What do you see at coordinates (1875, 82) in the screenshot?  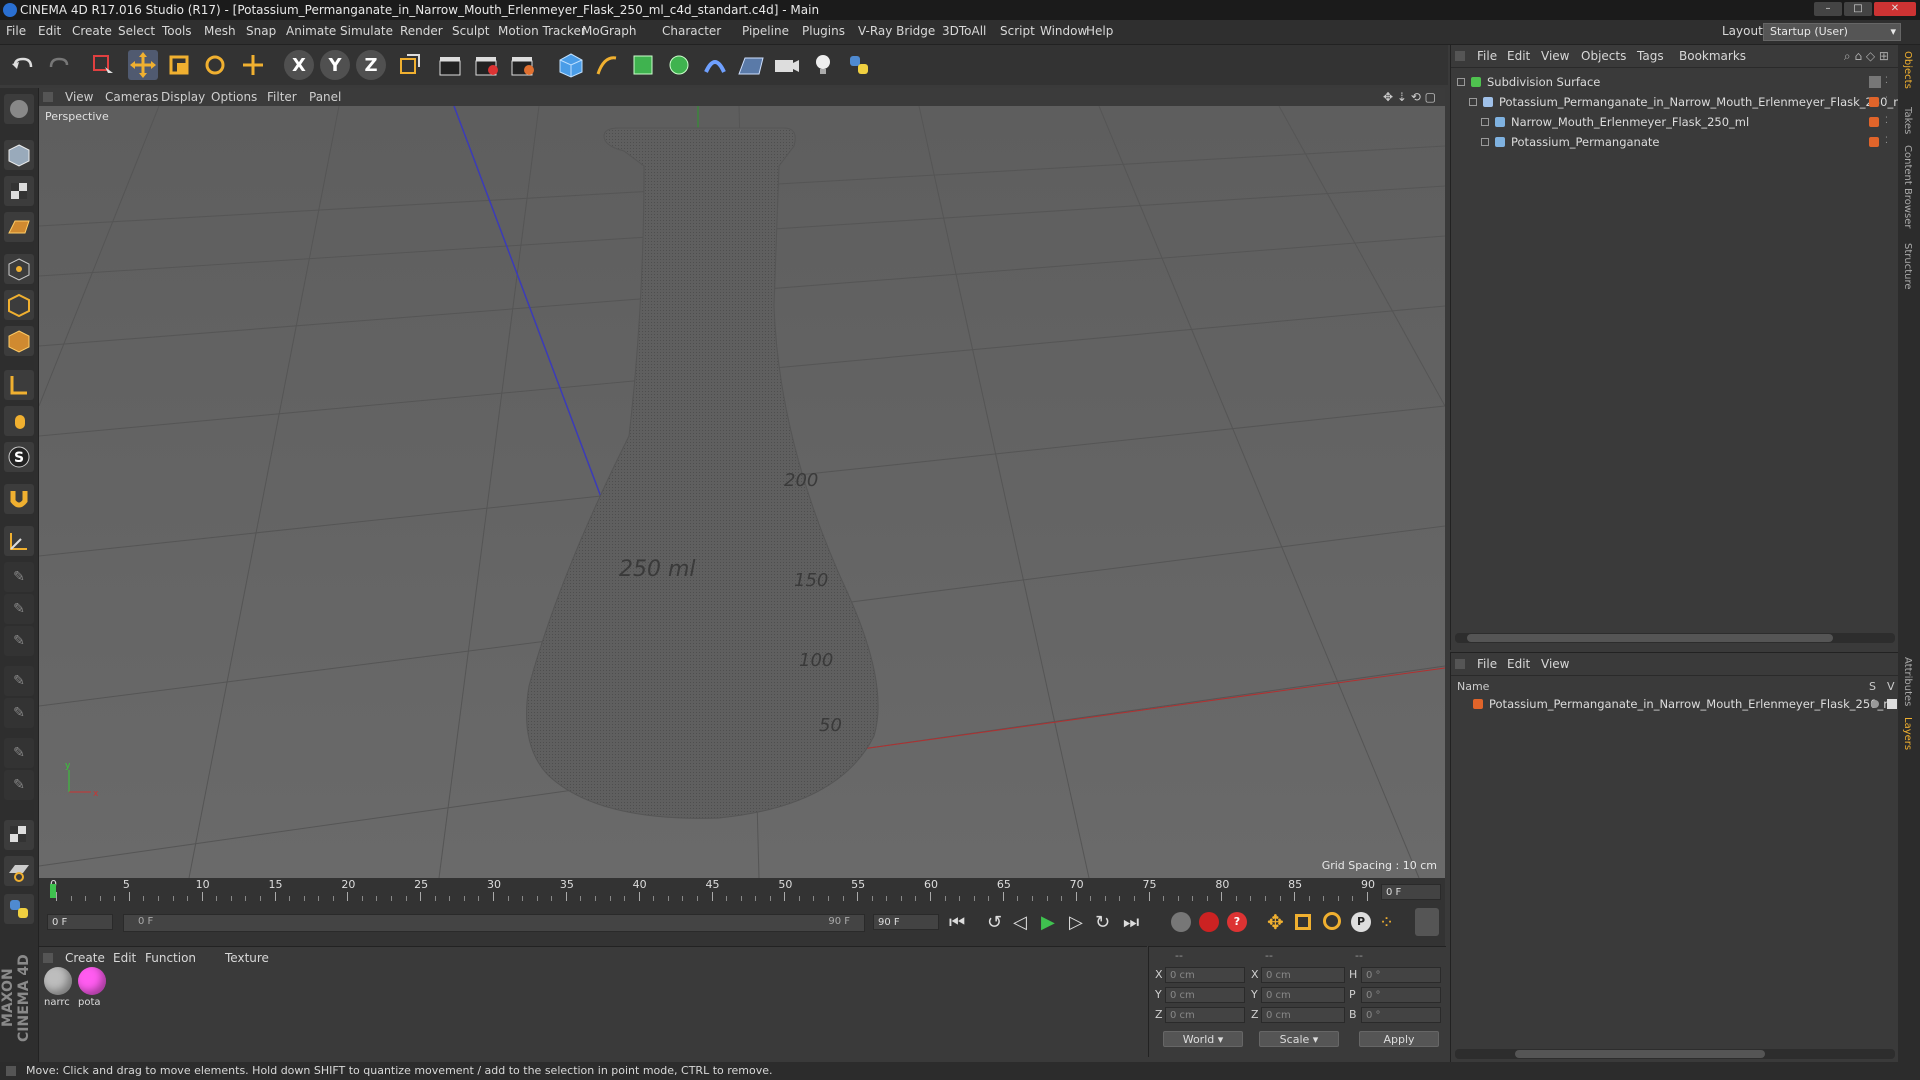 I see `subdivision-tag-icon` at bounding box center [1875, 82].